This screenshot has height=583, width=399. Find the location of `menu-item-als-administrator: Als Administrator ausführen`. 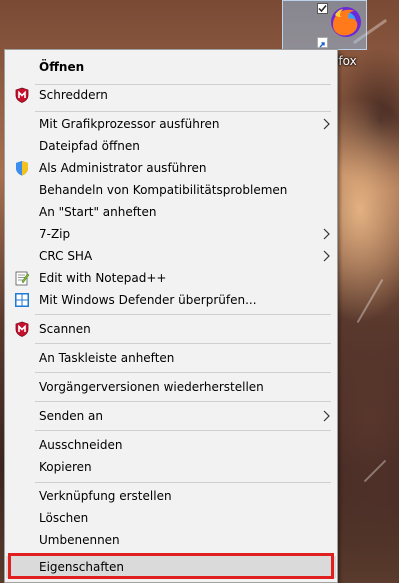

menu-item-als-administrator: Als Administrator ausführen is located at coordinates (171, 168).